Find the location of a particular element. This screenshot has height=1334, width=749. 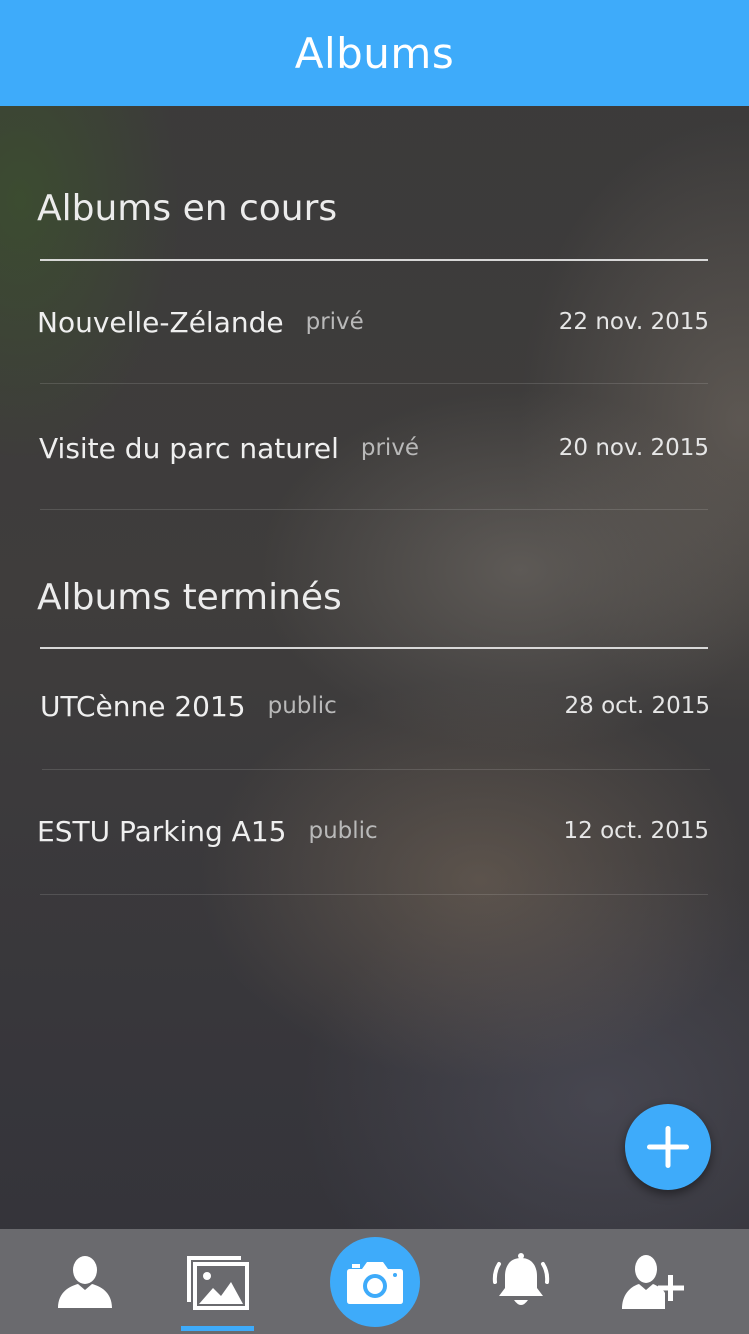

tab-bar is located at coordinates (374, 1281).